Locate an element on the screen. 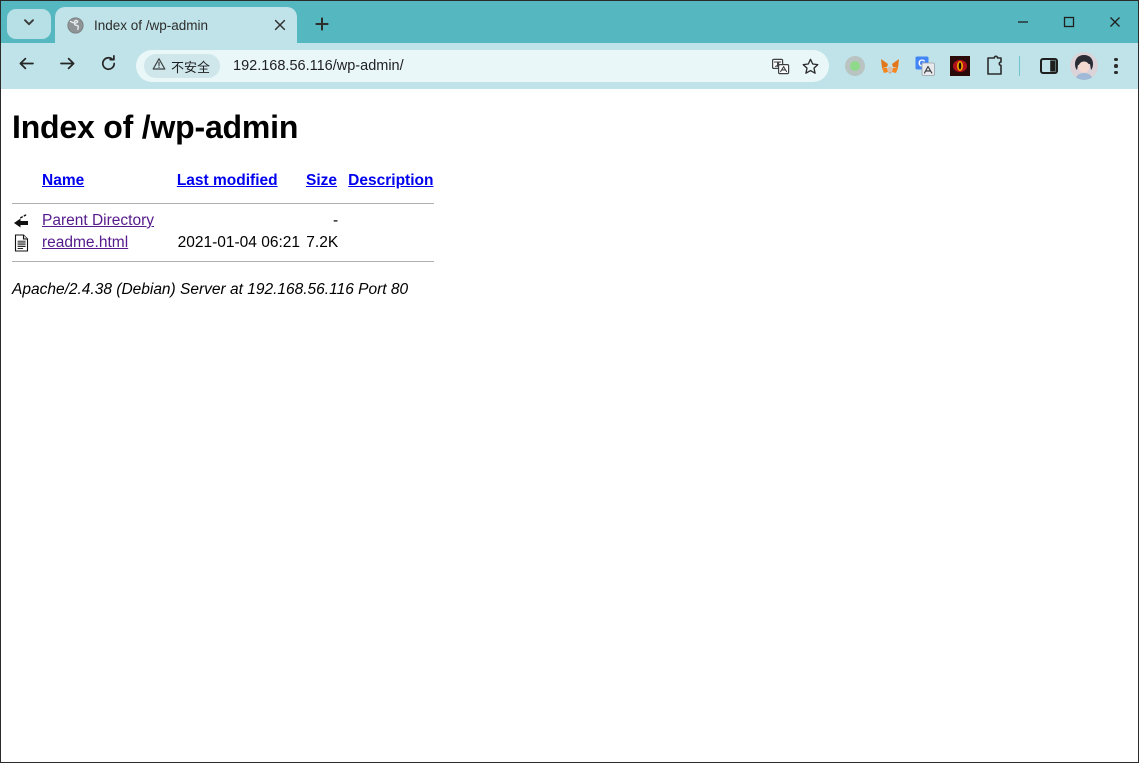 The image size is (1139, 763). reload-button is located at coordinates (108, 66).